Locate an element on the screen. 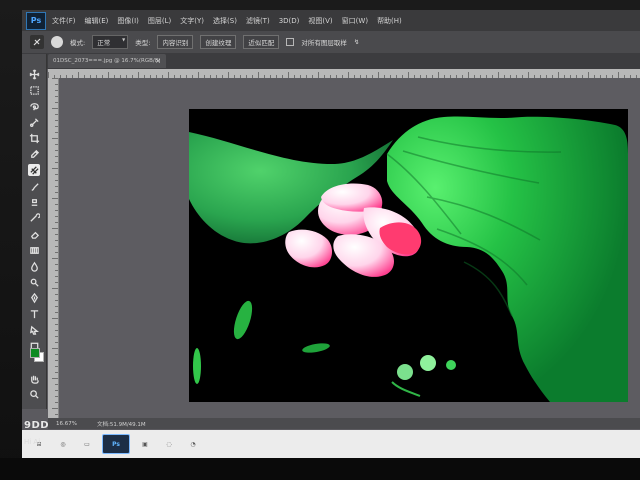  path-select-tool is located at coordinates (34, 330).